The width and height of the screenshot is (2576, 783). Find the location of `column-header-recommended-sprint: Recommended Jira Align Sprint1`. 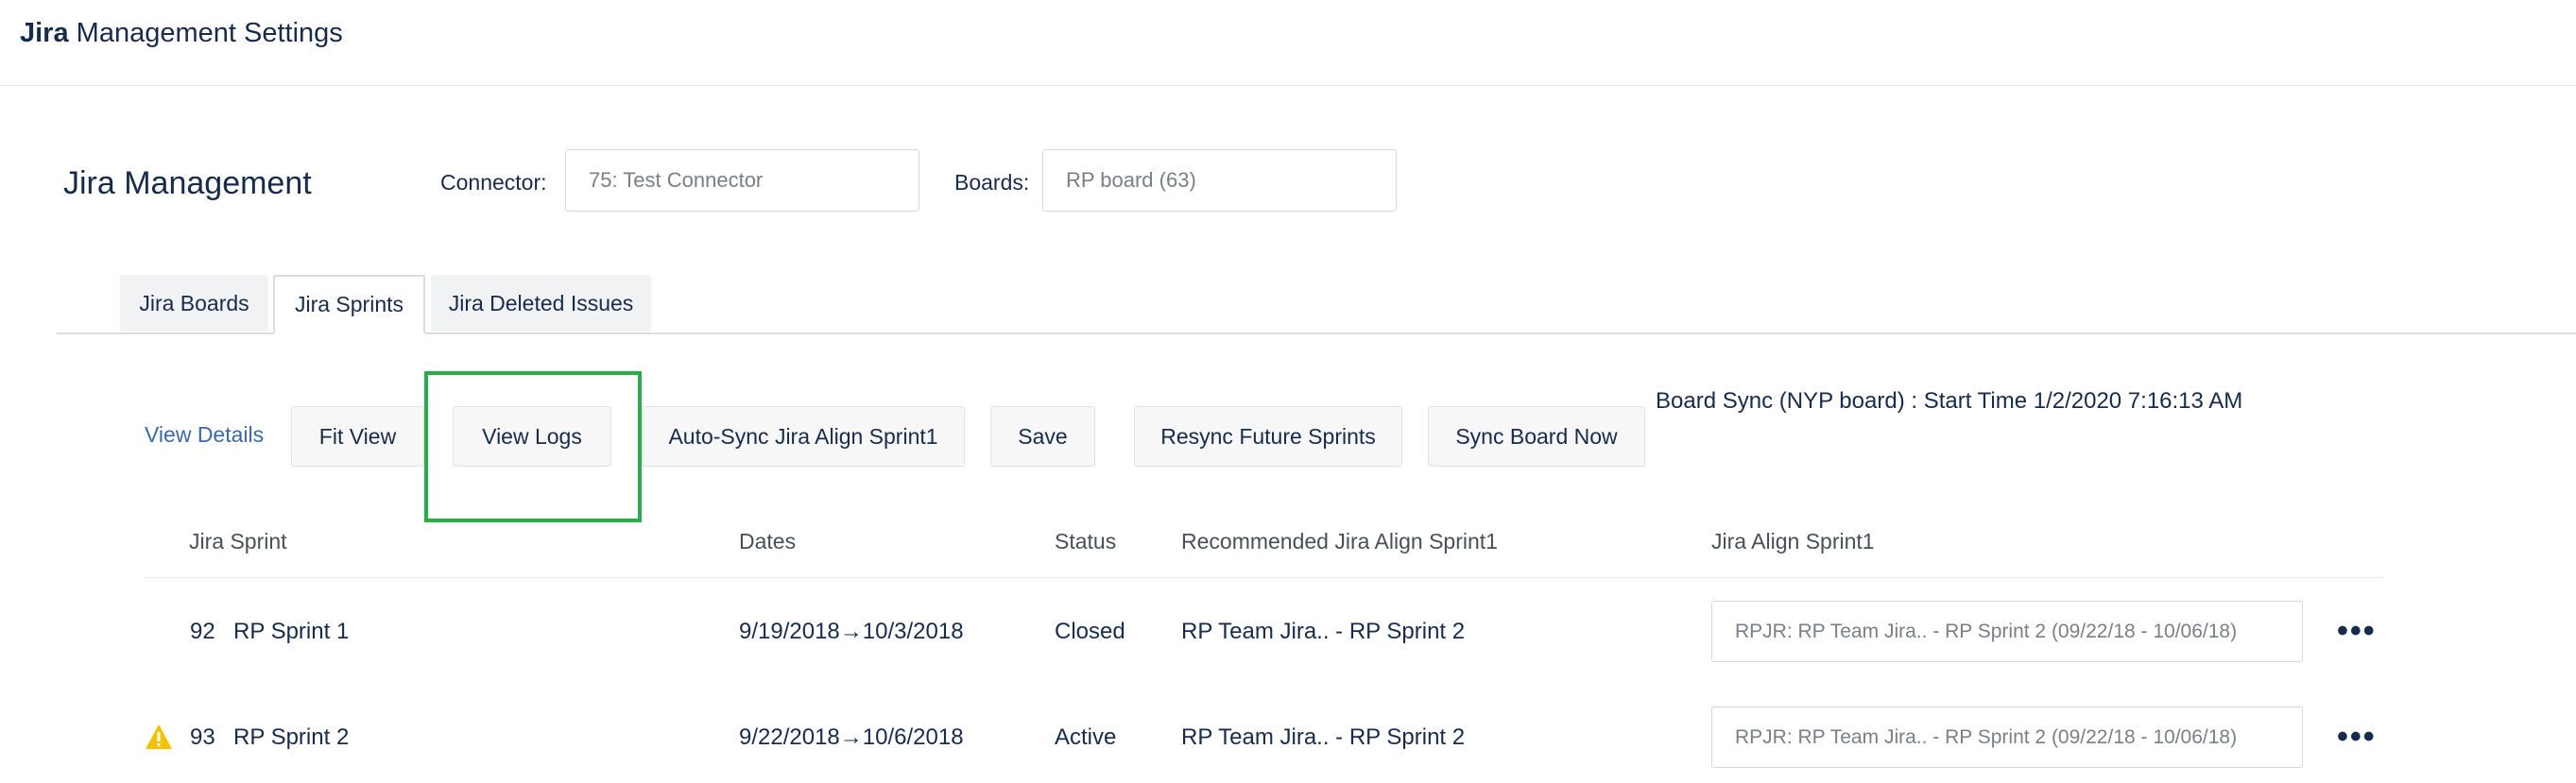

column-header-recommended-sprint: Recommended Jira Align Sprint1 is located at coordinates (1339, 541).